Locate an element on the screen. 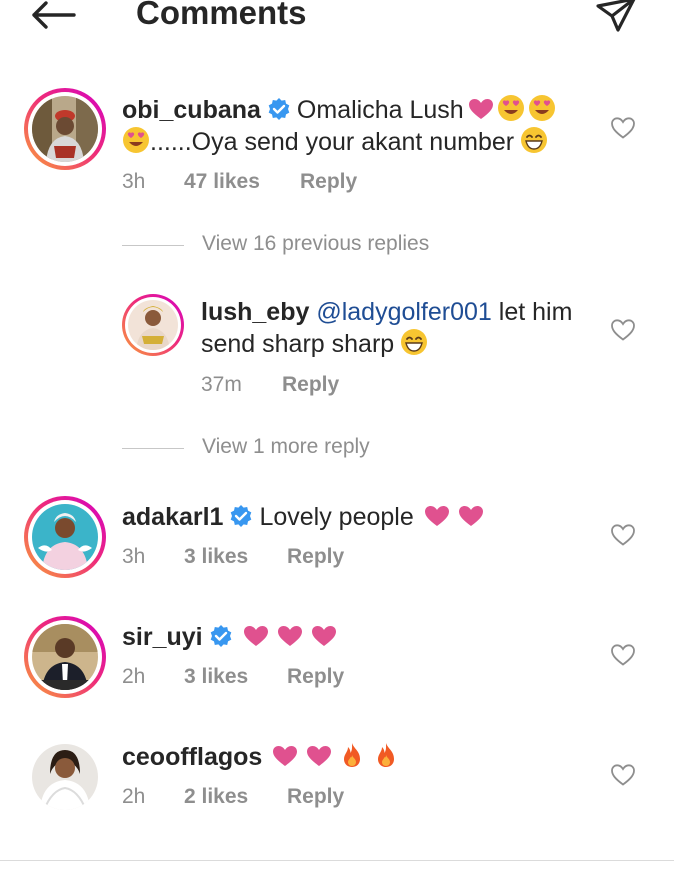 The image size is (674, 877). comment-time: 37m is located at coordinates (221, 384).